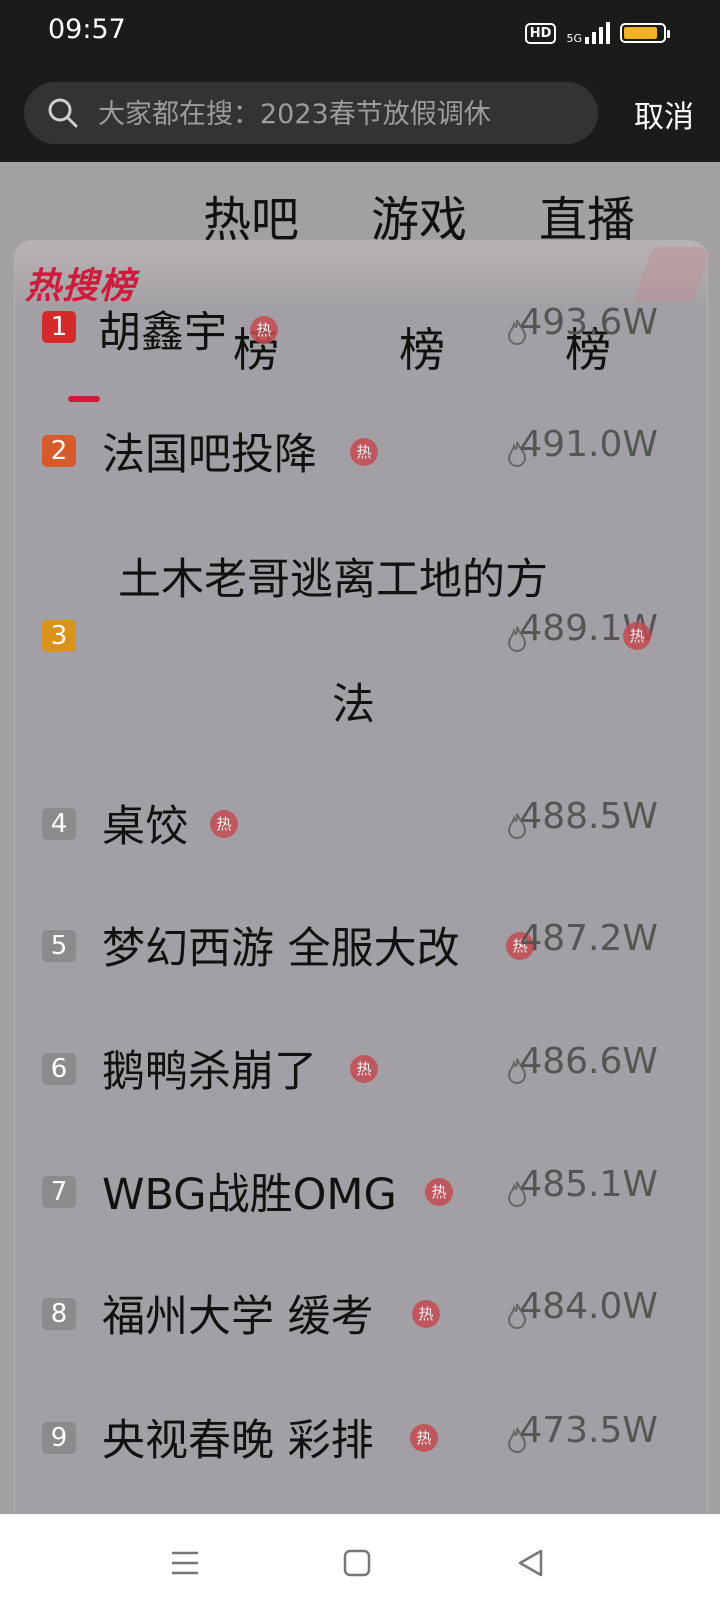 This screenshot has height=1612, width=720. I want to click on rank-badge: 6, so click(59, 1069).